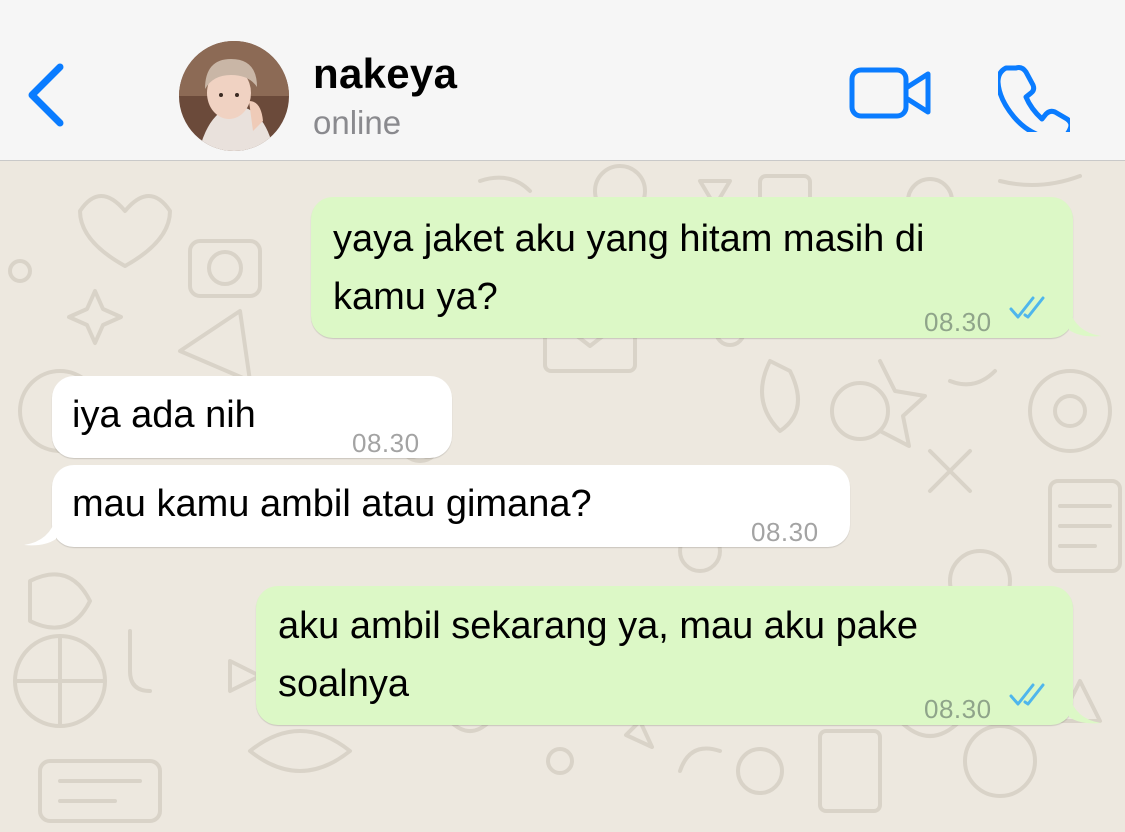 The height and width of the screenshot is (832, 1125). I want to click on contact-avatar, so click(234, 96).